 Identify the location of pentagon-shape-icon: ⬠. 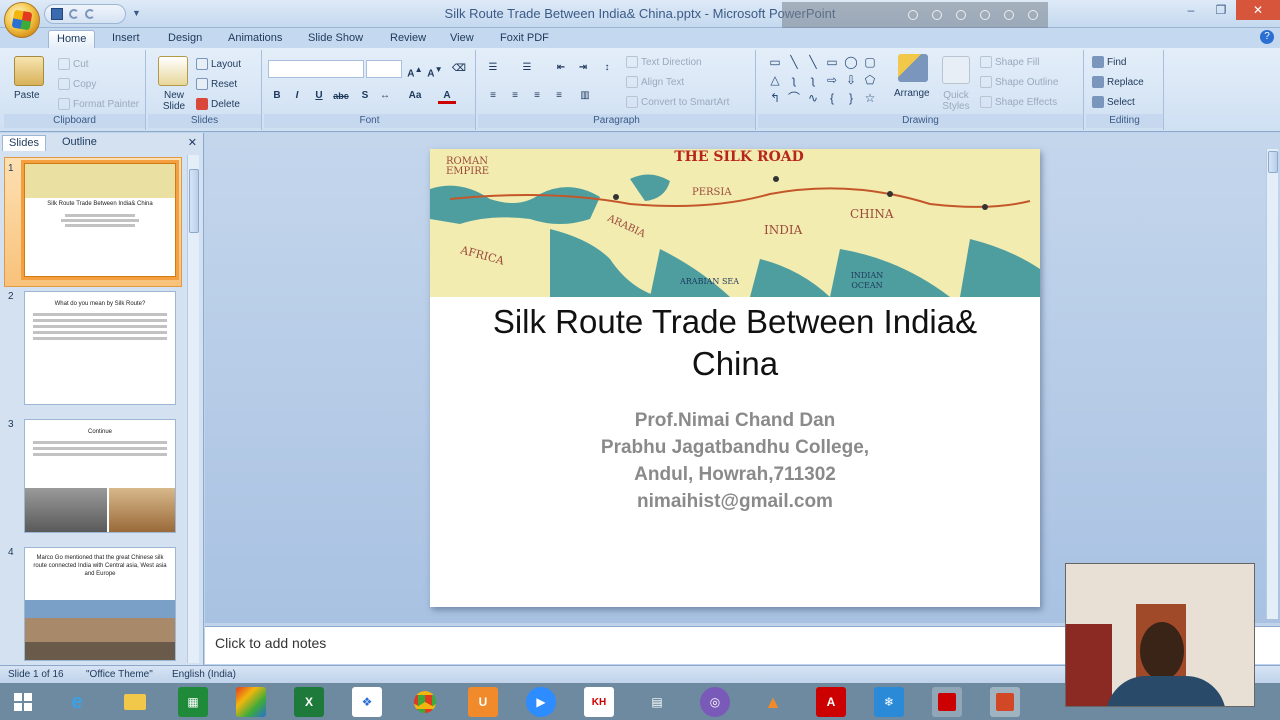
(870, 80).